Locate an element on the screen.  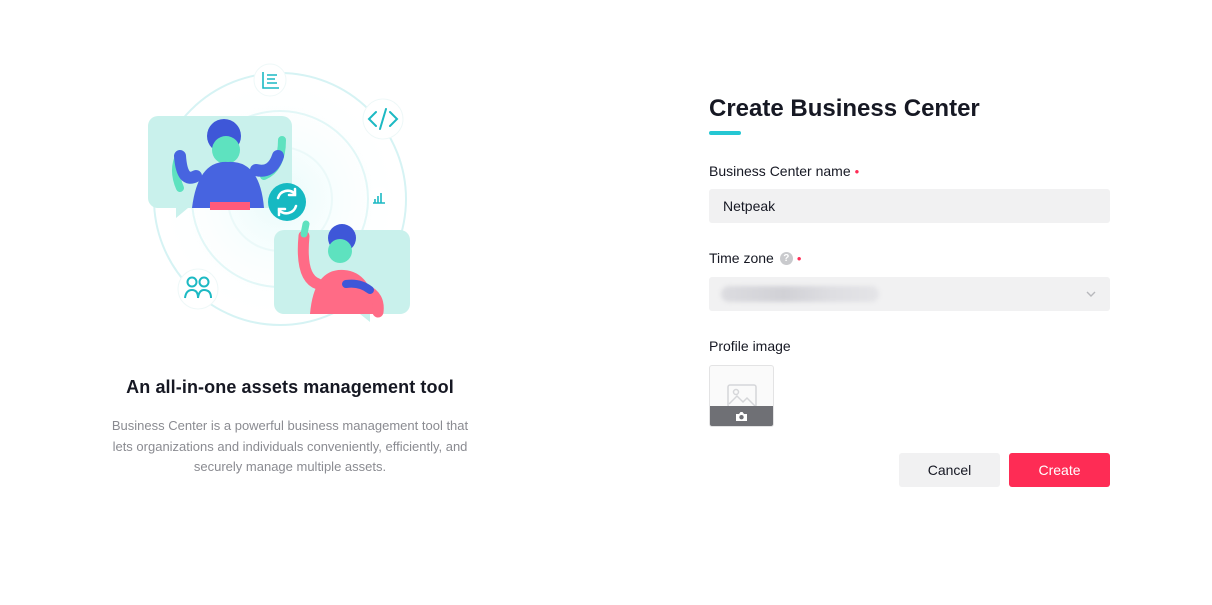
business-center-name-input is located at coordinates (909, 206).